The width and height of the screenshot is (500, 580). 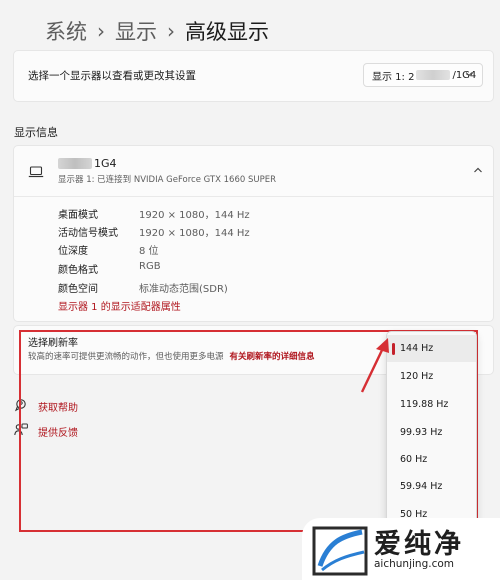 I want to click on display-name: 1G4, so click(x=87, y=163).